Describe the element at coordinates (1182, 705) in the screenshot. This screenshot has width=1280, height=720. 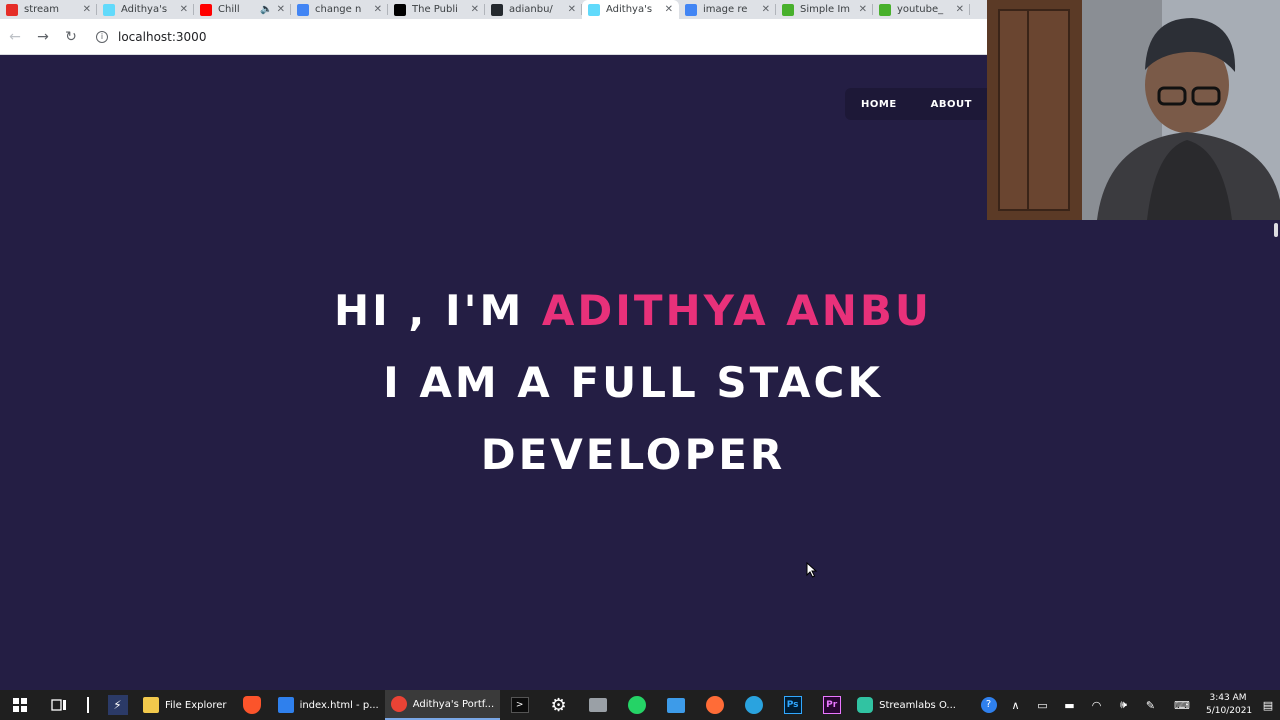
I see `keyboard-icon: ⌨` at that location.